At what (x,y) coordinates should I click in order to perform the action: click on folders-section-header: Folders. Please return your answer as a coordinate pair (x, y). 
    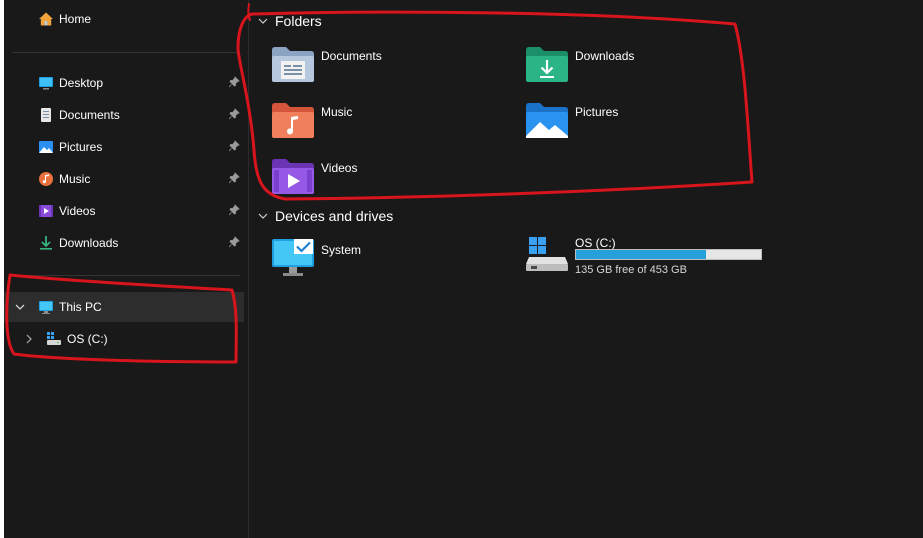
    Looking at the image, I should click on (289, 21).